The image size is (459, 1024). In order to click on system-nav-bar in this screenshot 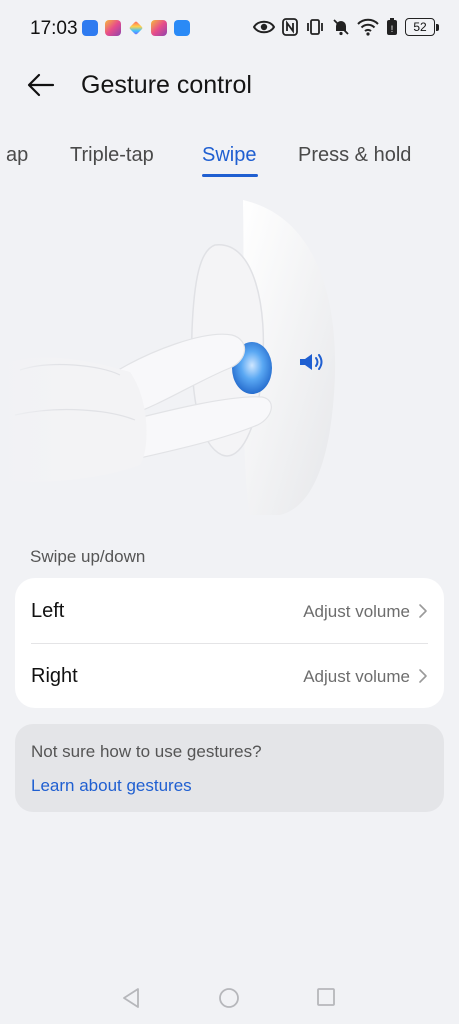, I will do `click(229, 999)`.